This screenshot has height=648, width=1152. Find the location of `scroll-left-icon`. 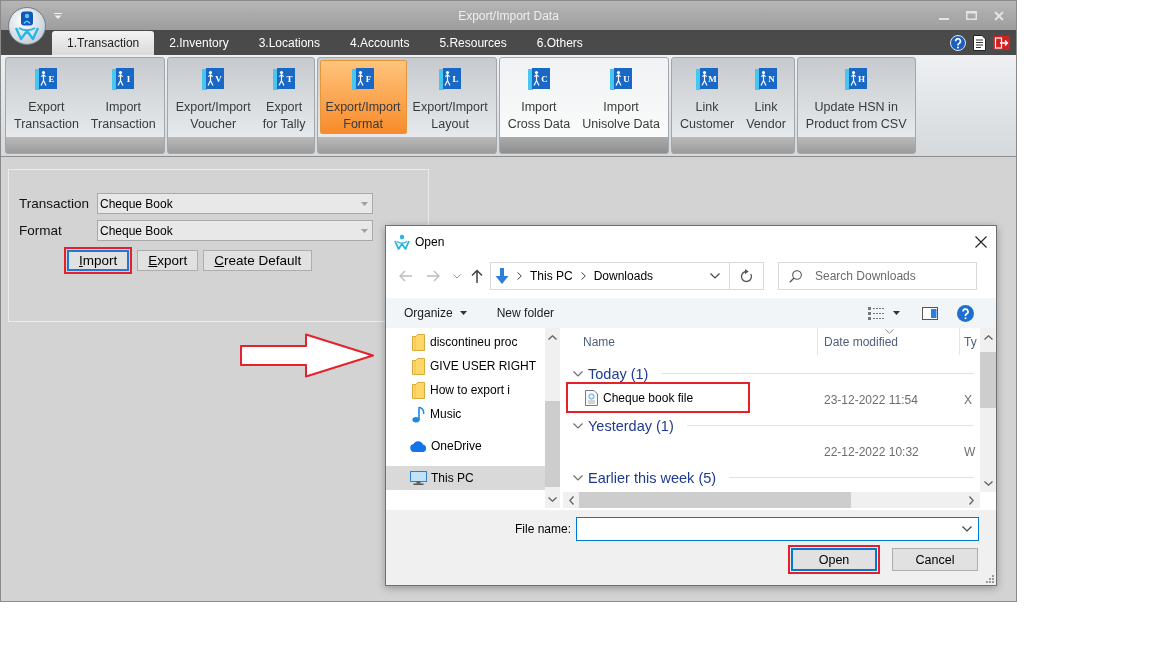

scroll-left-icon is located at coordinates (571, 500).